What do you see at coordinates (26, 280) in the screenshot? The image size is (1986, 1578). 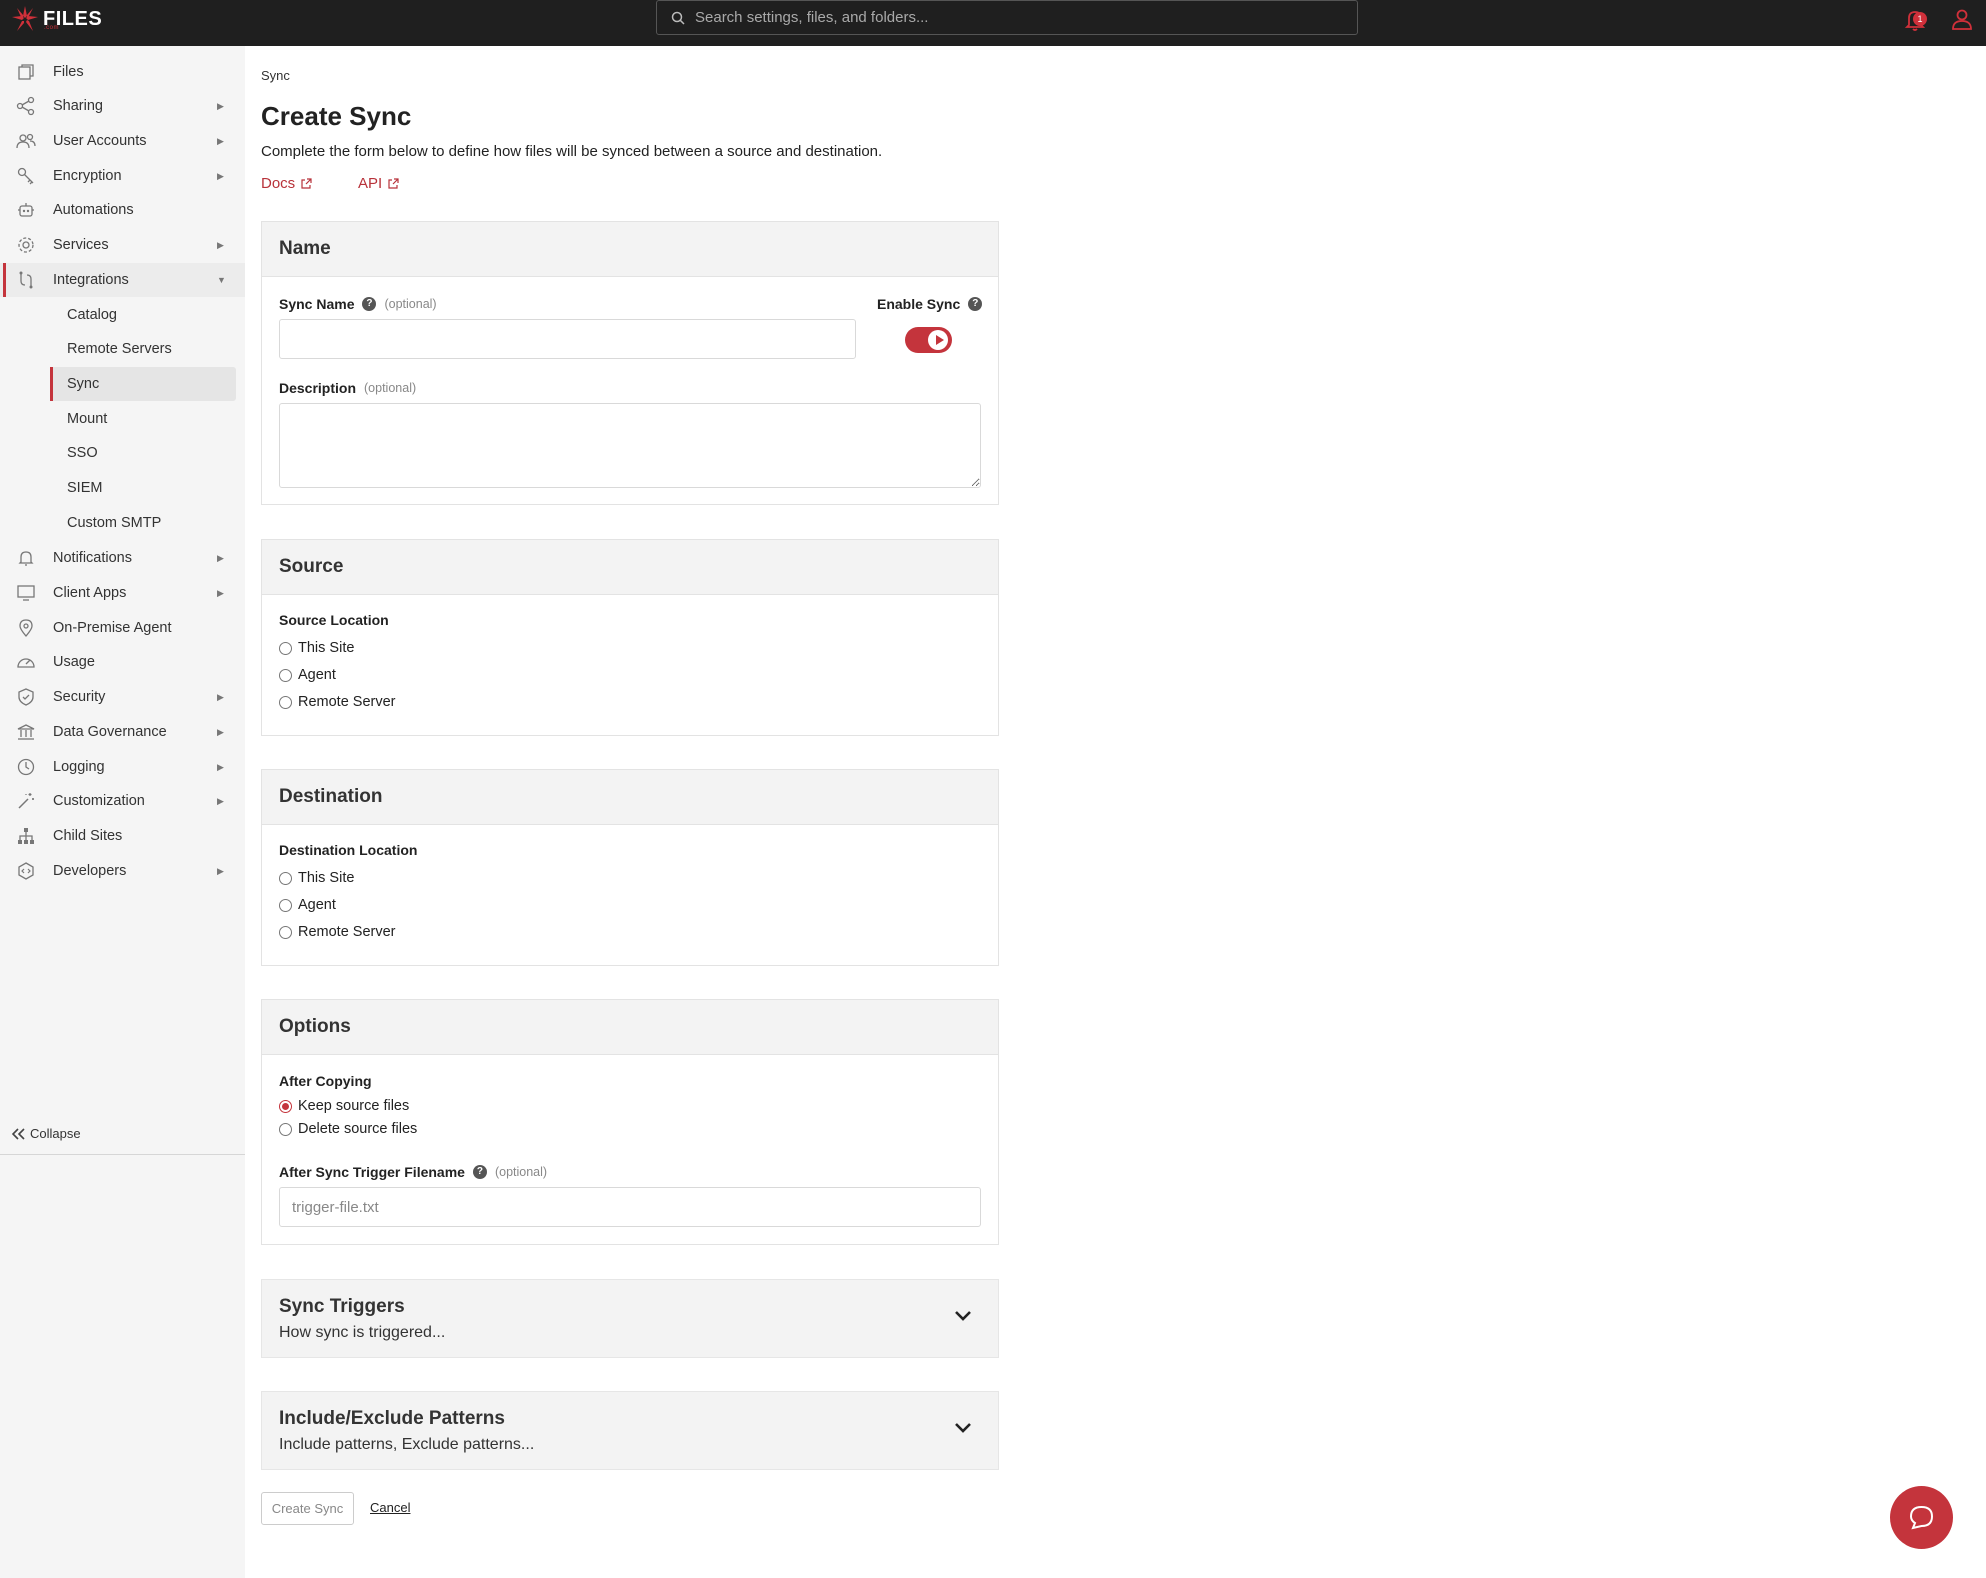 I see `integrations-icon` at bounding box center [26, 280].